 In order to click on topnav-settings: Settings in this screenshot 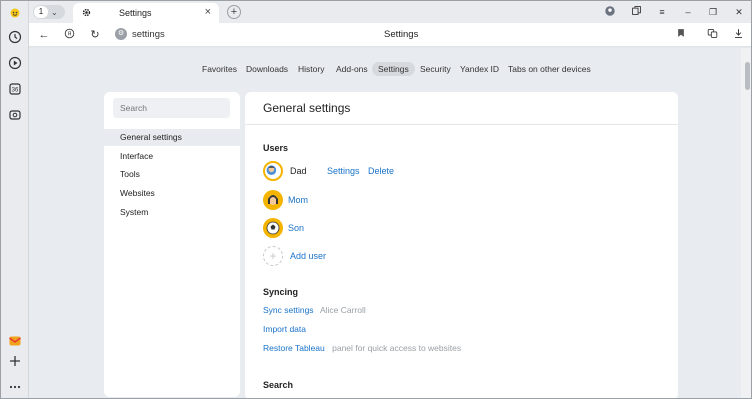, I will do `click(393, 69)`.